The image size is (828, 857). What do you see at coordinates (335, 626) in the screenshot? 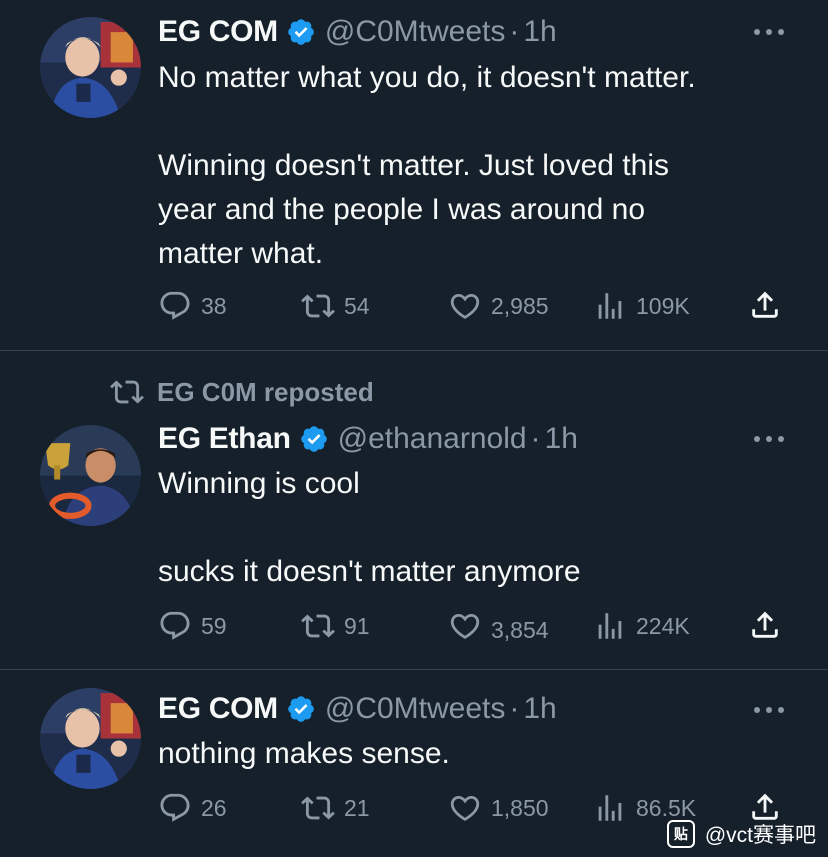
I see `repost-button: 91` at bounding box center [335, 626].